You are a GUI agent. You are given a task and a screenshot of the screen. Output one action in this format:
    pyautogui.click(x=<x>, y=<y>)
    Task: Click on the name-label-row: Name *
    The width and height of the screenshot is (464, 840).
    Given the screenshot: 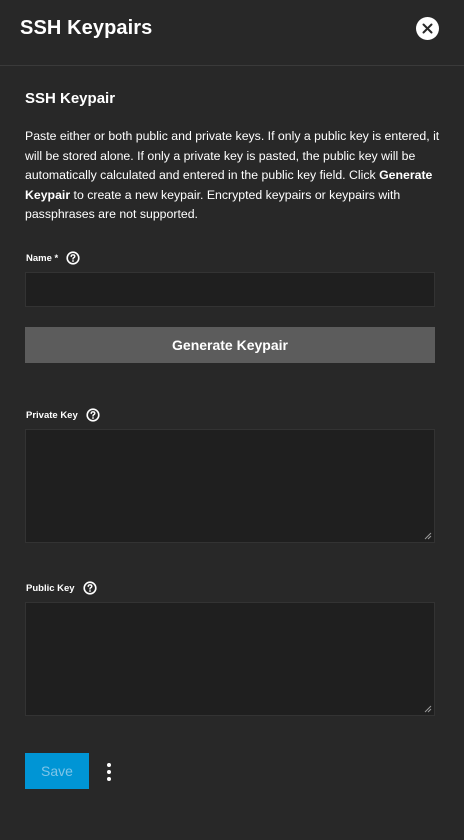 What is the action you would take?
    pyautogui.click(x=53, y=258)
    